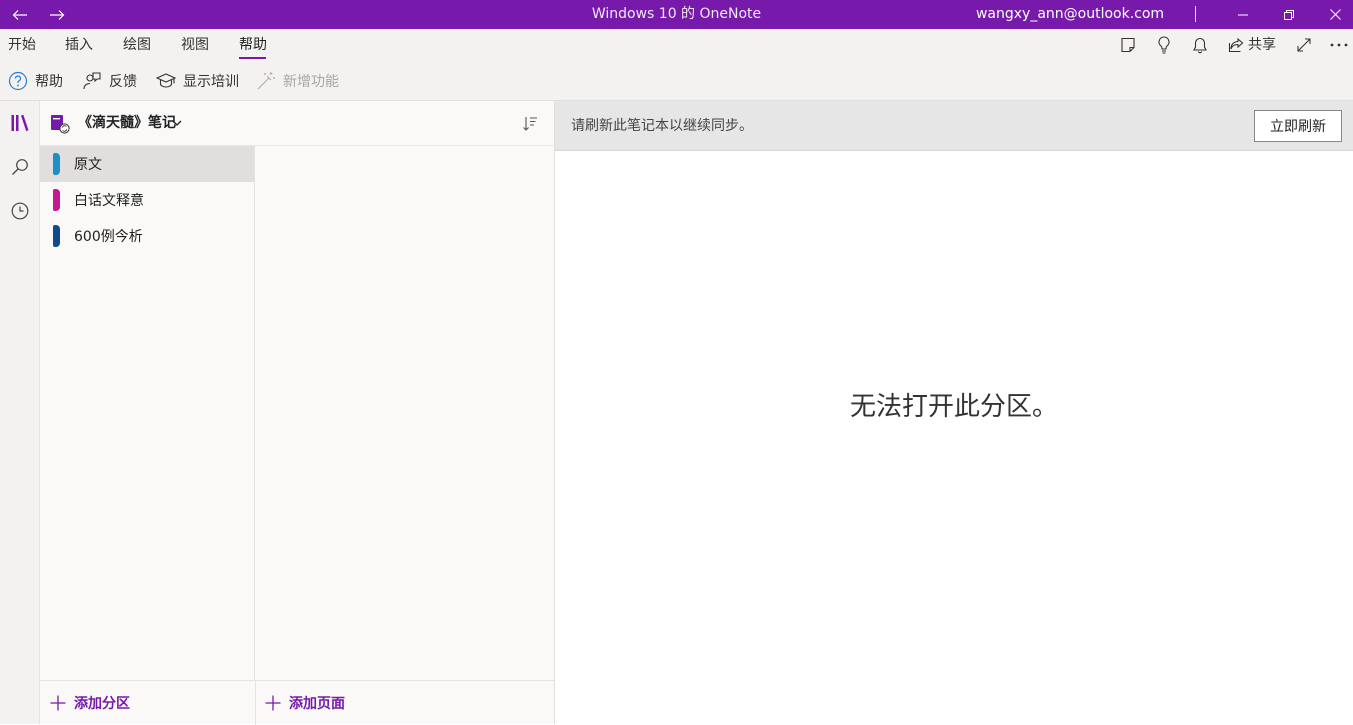  I want to click on section-item: 白话文释意, so click(147, 200).